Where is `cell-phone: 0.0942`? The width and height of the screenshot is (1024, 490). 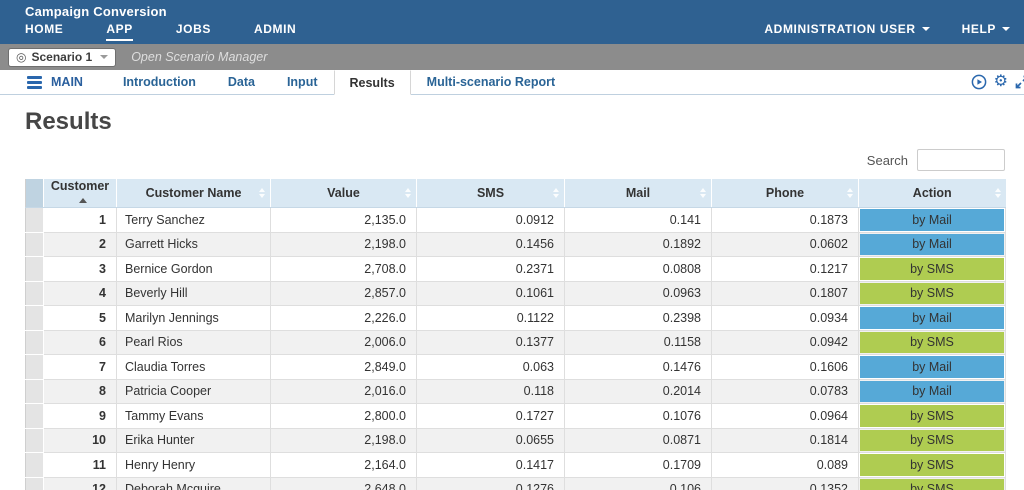
cell-phone: 0.0942 is located at coordinates (785, 342).